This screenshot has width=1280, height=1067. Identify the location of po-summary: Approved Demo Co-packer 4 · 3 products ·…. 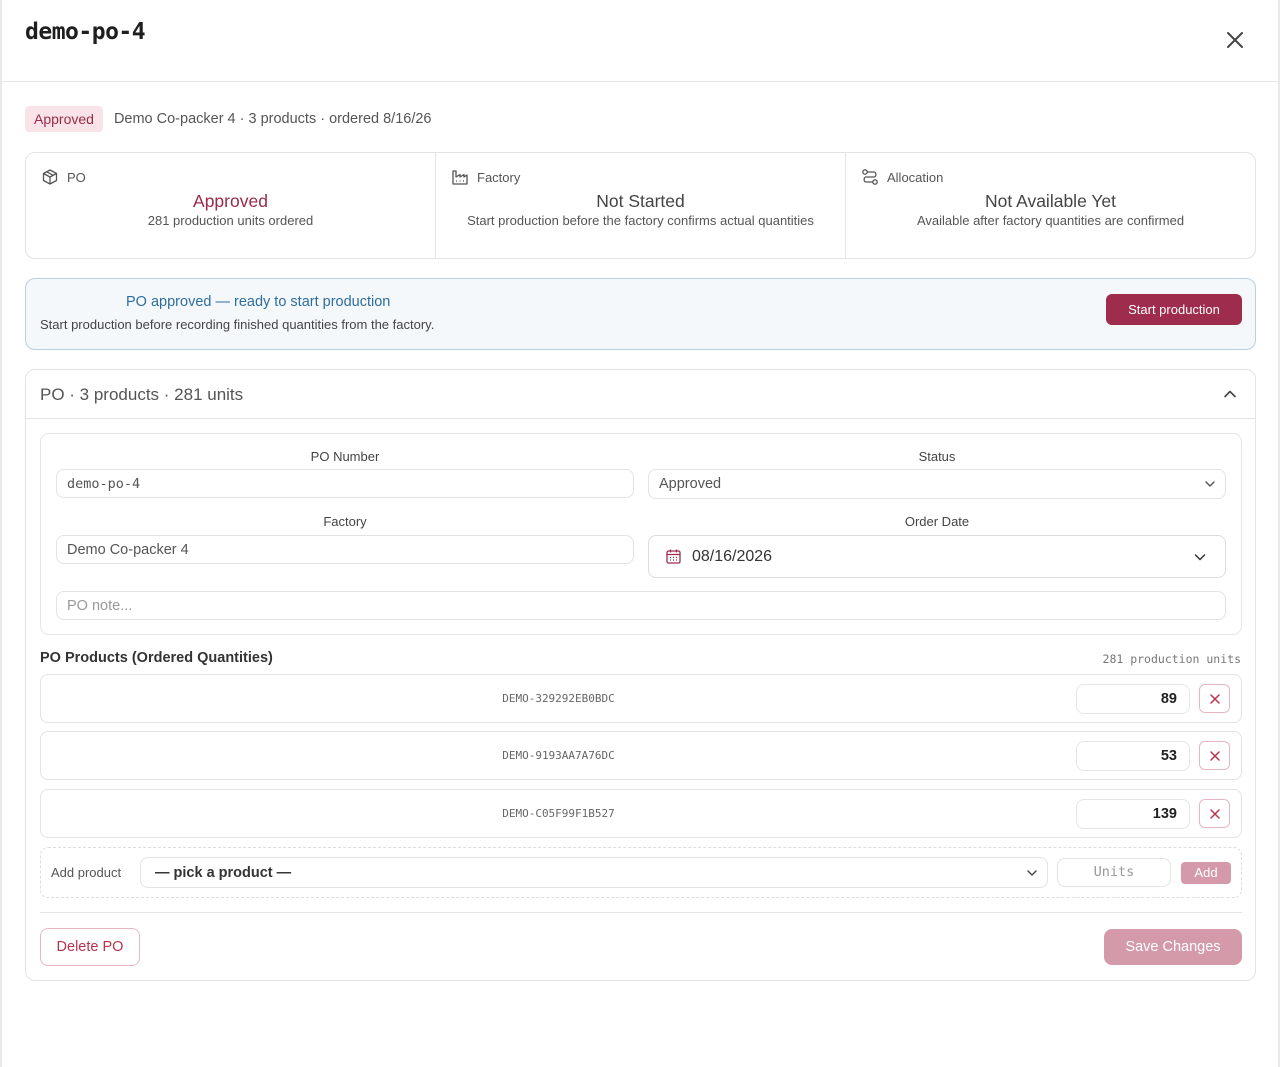
(228, 119).